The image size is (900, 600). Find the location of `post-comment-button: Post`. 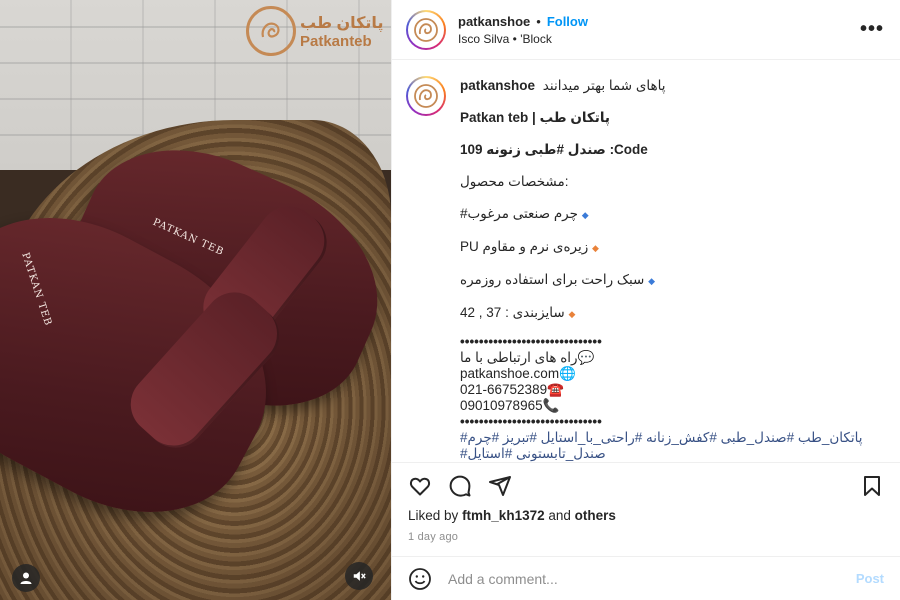

post-comment-button: Post is located at coordinates (870, 578).